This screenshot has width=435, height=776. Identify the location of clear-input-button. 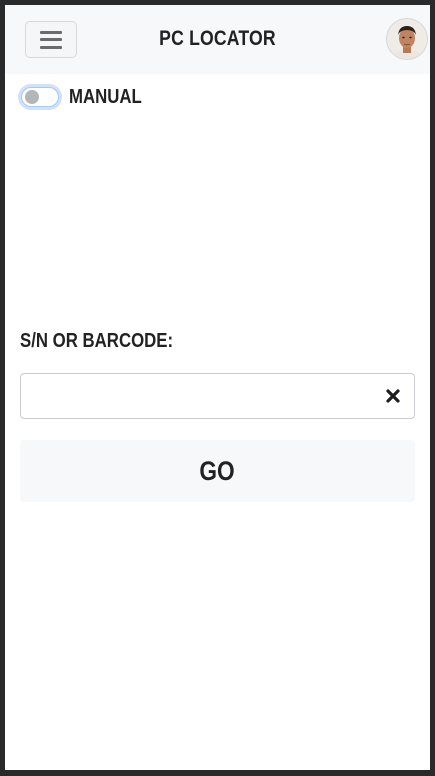
(393, 396).